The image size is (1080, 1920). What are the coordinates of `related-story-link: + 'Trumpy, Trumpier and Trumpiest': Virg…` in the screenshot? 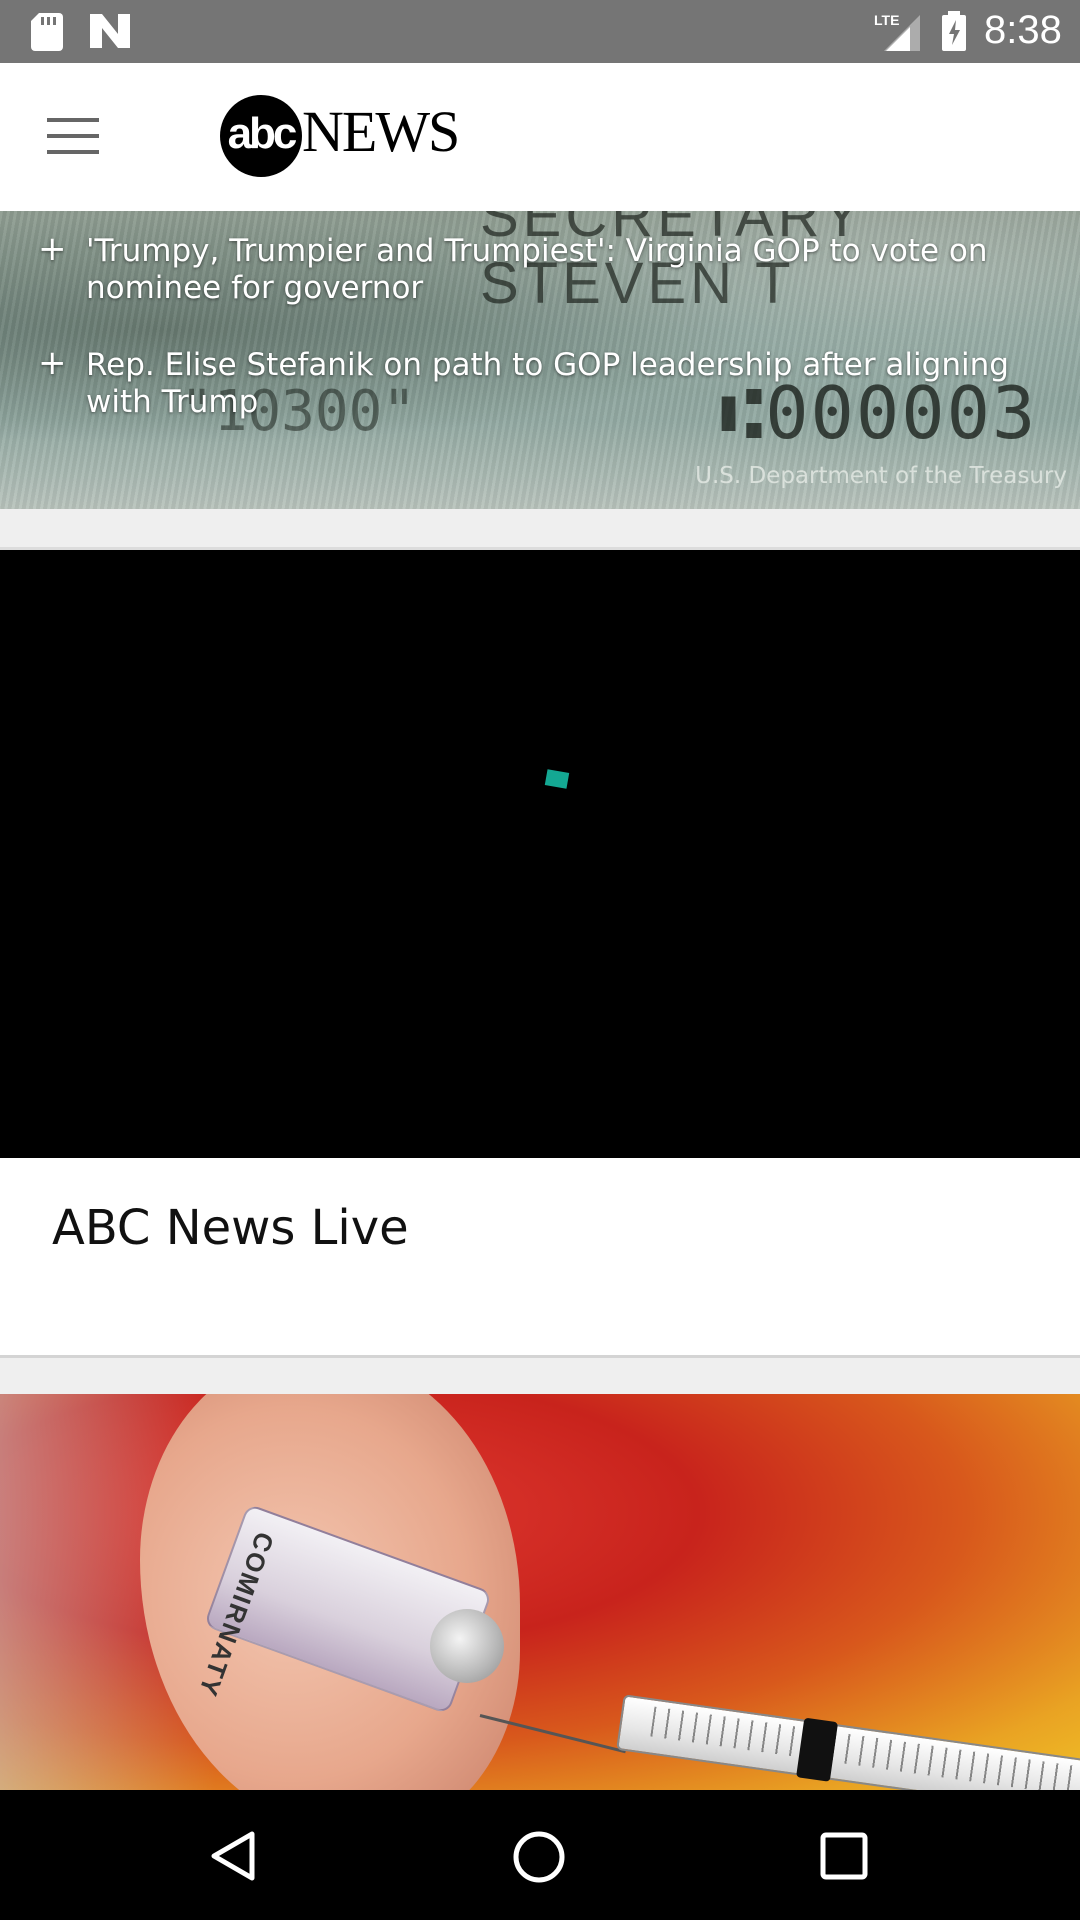 It's located at (540, 268).